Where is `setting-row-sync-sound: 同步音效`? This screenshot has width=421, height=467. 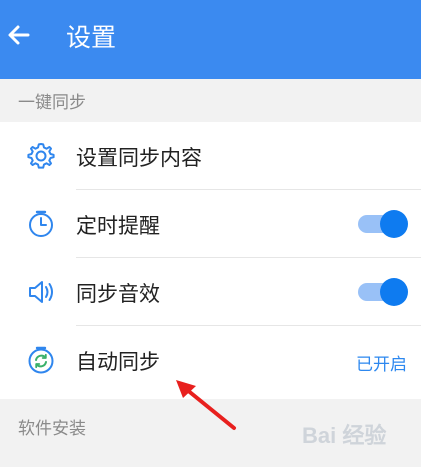 setting-row-sync-sound: 同步音效 is located at coordinates (210, 292).